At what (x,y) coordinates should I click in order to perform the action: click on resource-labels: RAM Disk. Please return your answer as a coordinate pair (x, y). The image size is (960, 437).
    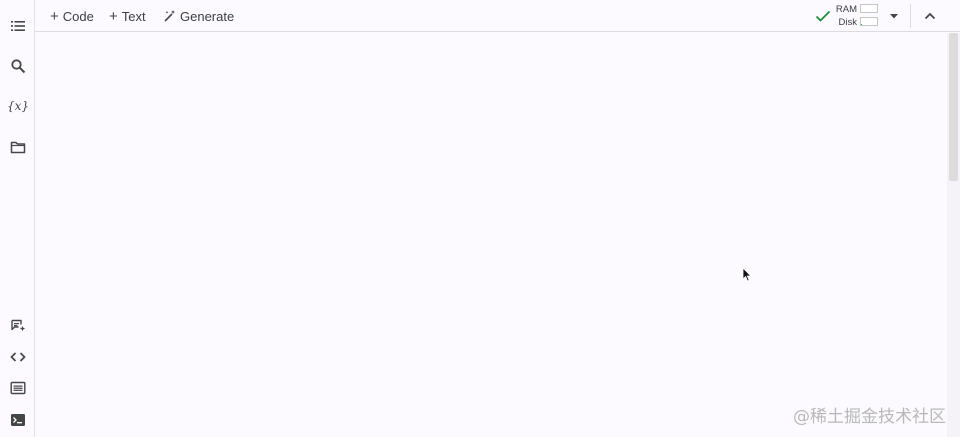
    Looking at the image, I should click on (845, 16).